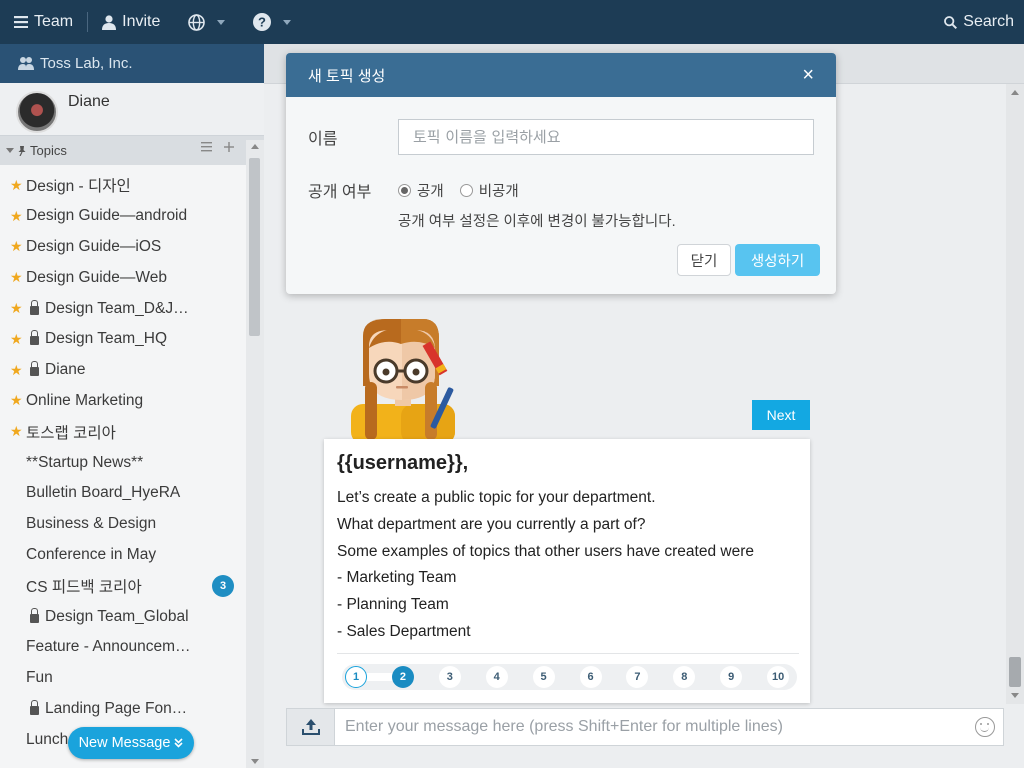  What do you see at coordinates (781, 415) in the screenshot?
I see `next-button: Next` at bounding box center [781, 415].